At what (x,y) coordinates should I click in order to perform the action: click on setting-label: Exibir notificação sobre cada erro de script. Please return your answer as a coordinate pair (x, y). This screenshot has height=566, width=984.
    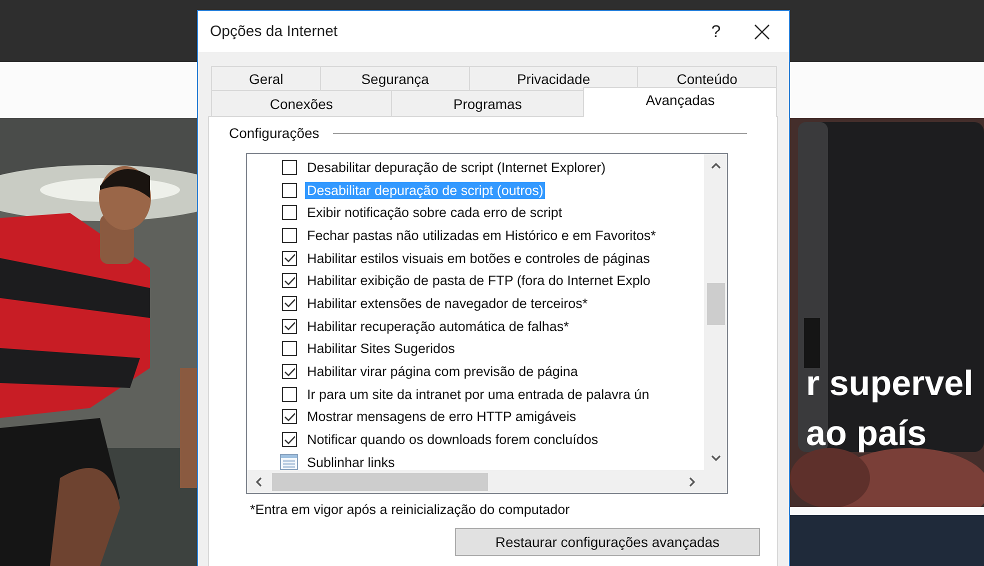
    Looking at the image, I should click on (434, 213).